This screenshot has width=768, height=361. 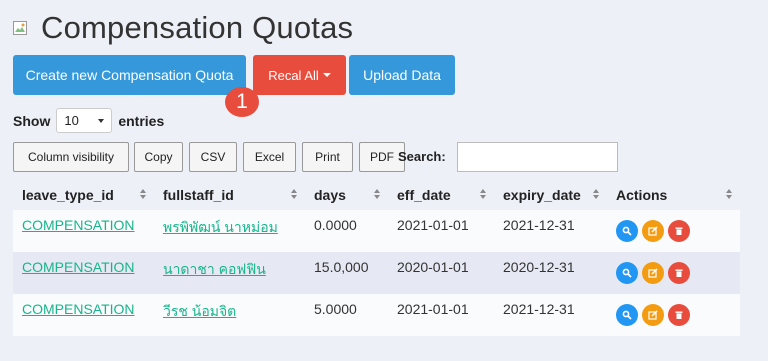 I want to click on csv-button: CSV, so click(x=213, y=157).